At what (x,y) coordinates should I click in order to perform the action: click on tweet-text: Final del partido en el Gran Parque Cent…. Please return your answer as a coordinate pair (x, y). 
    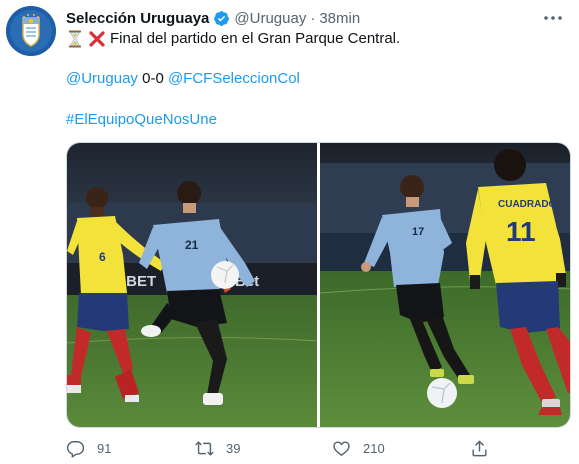
    Looking at the image, I should click on (255, 38).